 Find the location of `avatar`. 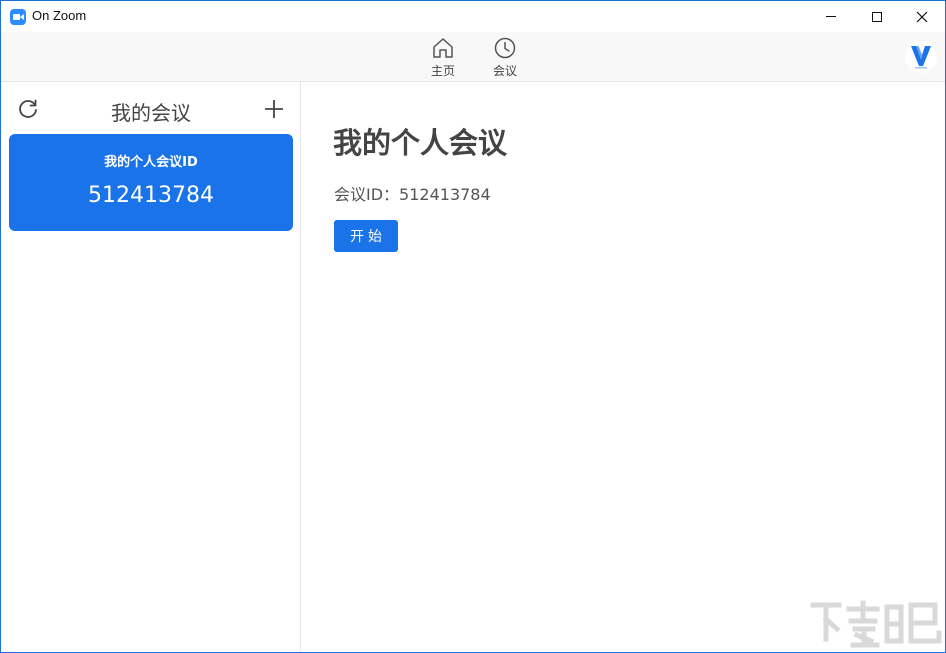

avatar is located at coordinates (921, 57).